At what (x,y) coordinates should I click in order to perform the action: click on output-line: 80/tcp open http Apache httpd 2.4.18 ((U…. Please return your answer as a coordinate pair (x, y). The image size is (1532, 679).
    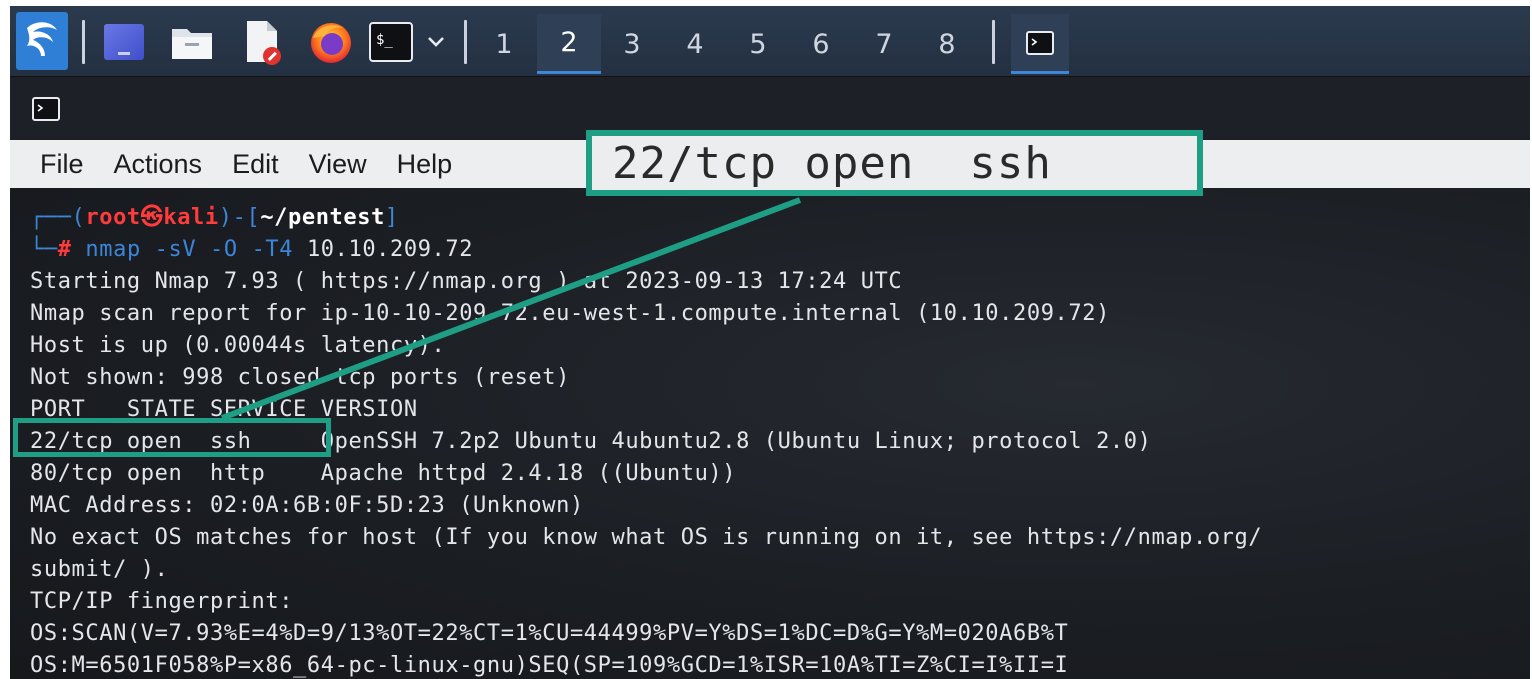
    Looking at the image, I should click on (383, 473).